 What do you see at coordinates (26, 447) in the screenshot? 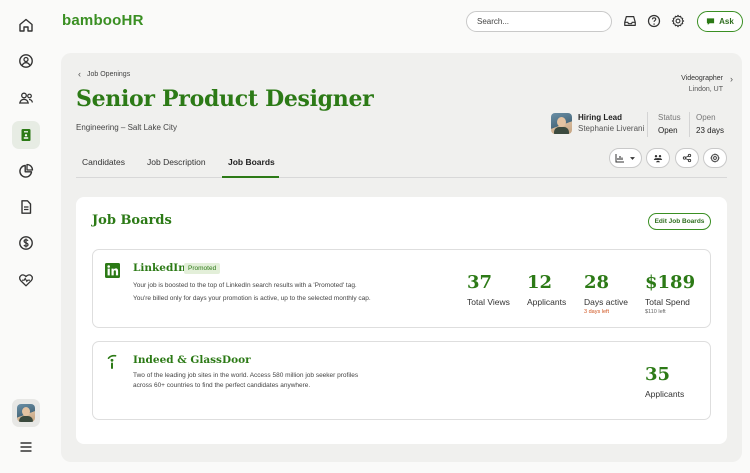
I see `menu-icon` at bounding box center [26, 447].